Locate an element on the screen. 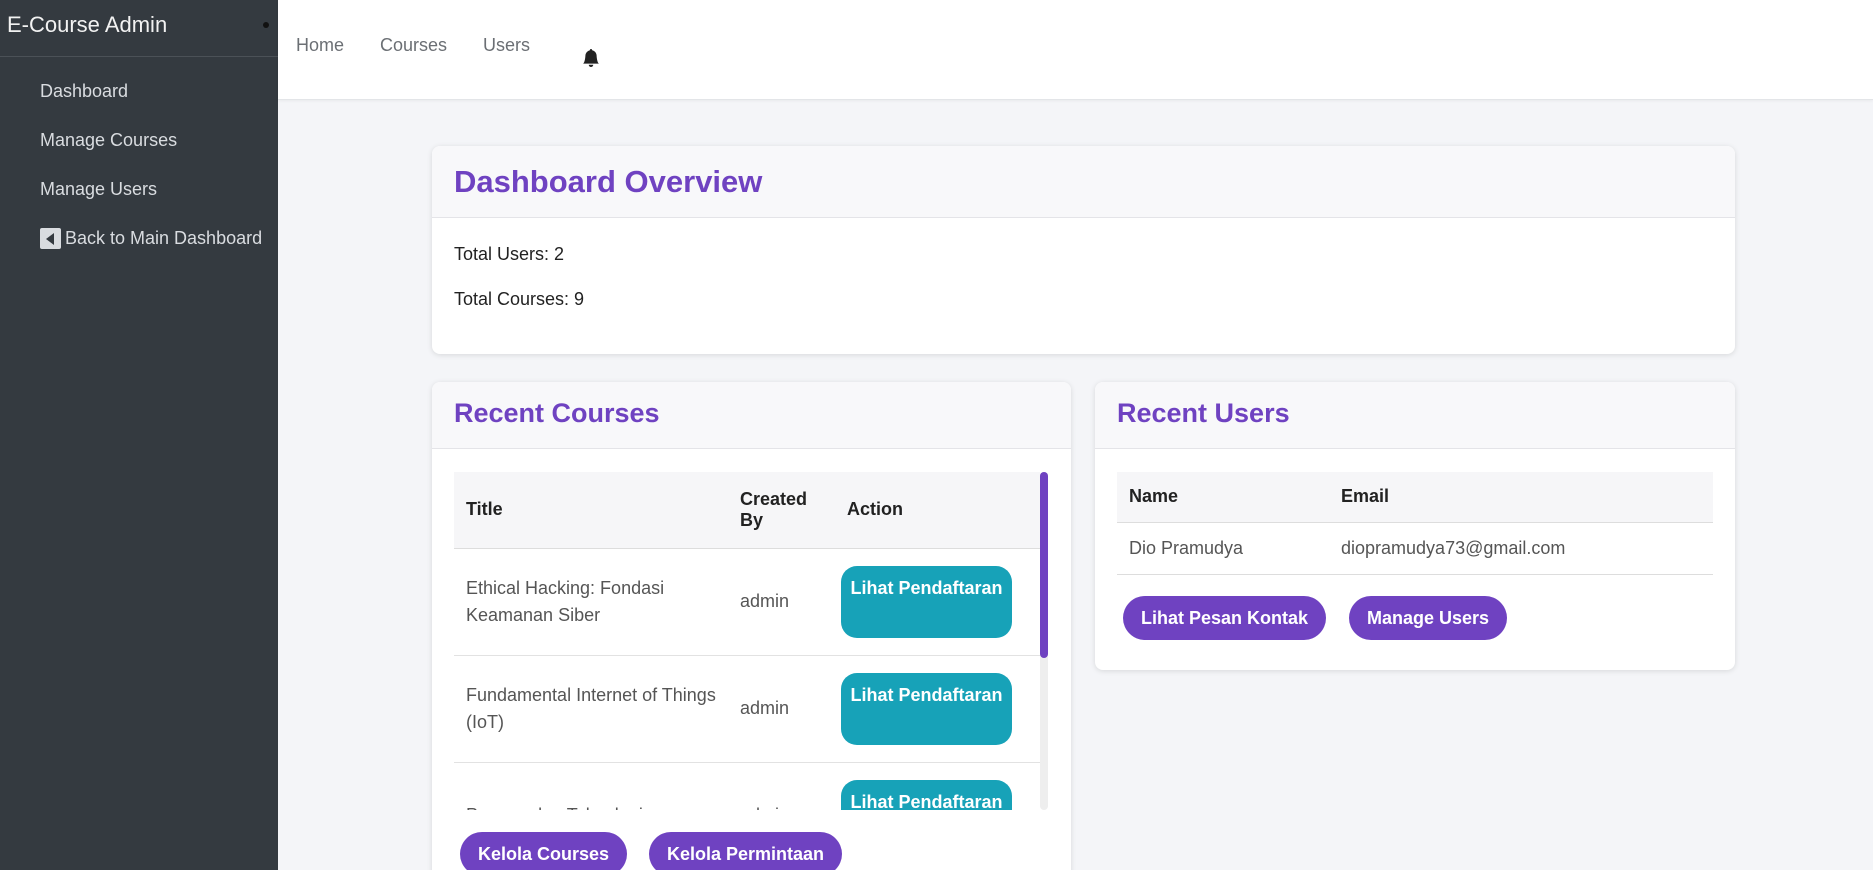 This screenshot has width=1873, height=870. manage-requests-button: Kelola Permintaan is located at coordinates (746, 851).